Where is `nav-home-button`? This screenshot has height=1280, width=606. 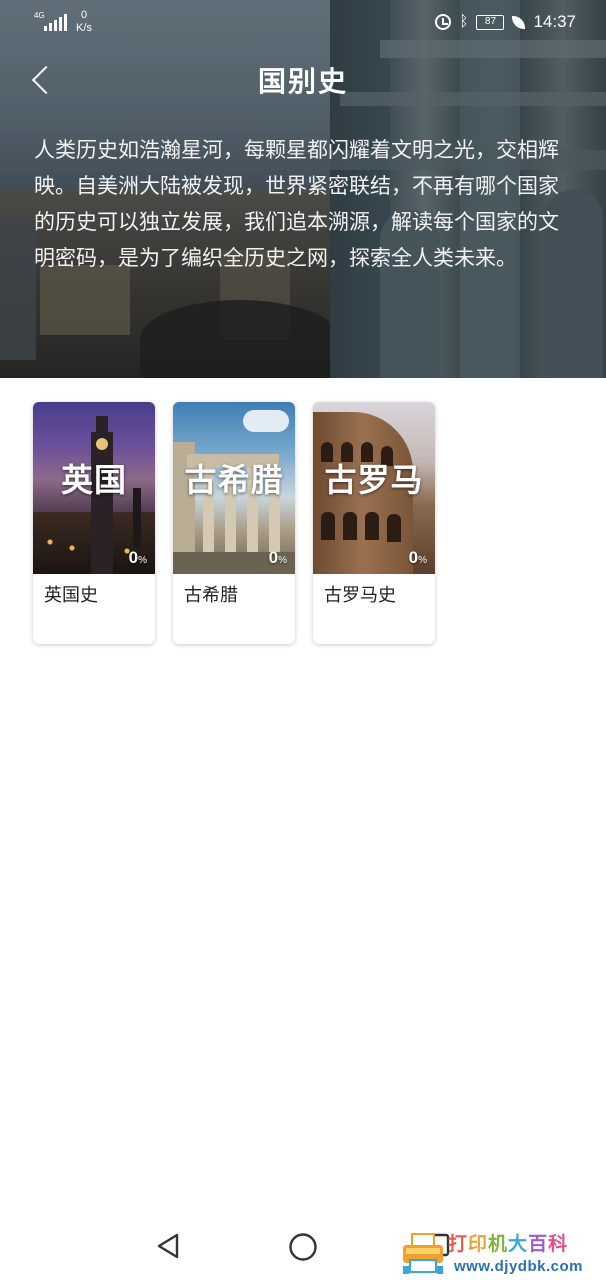 nav-home-button is located at coordinates (303, 1247).